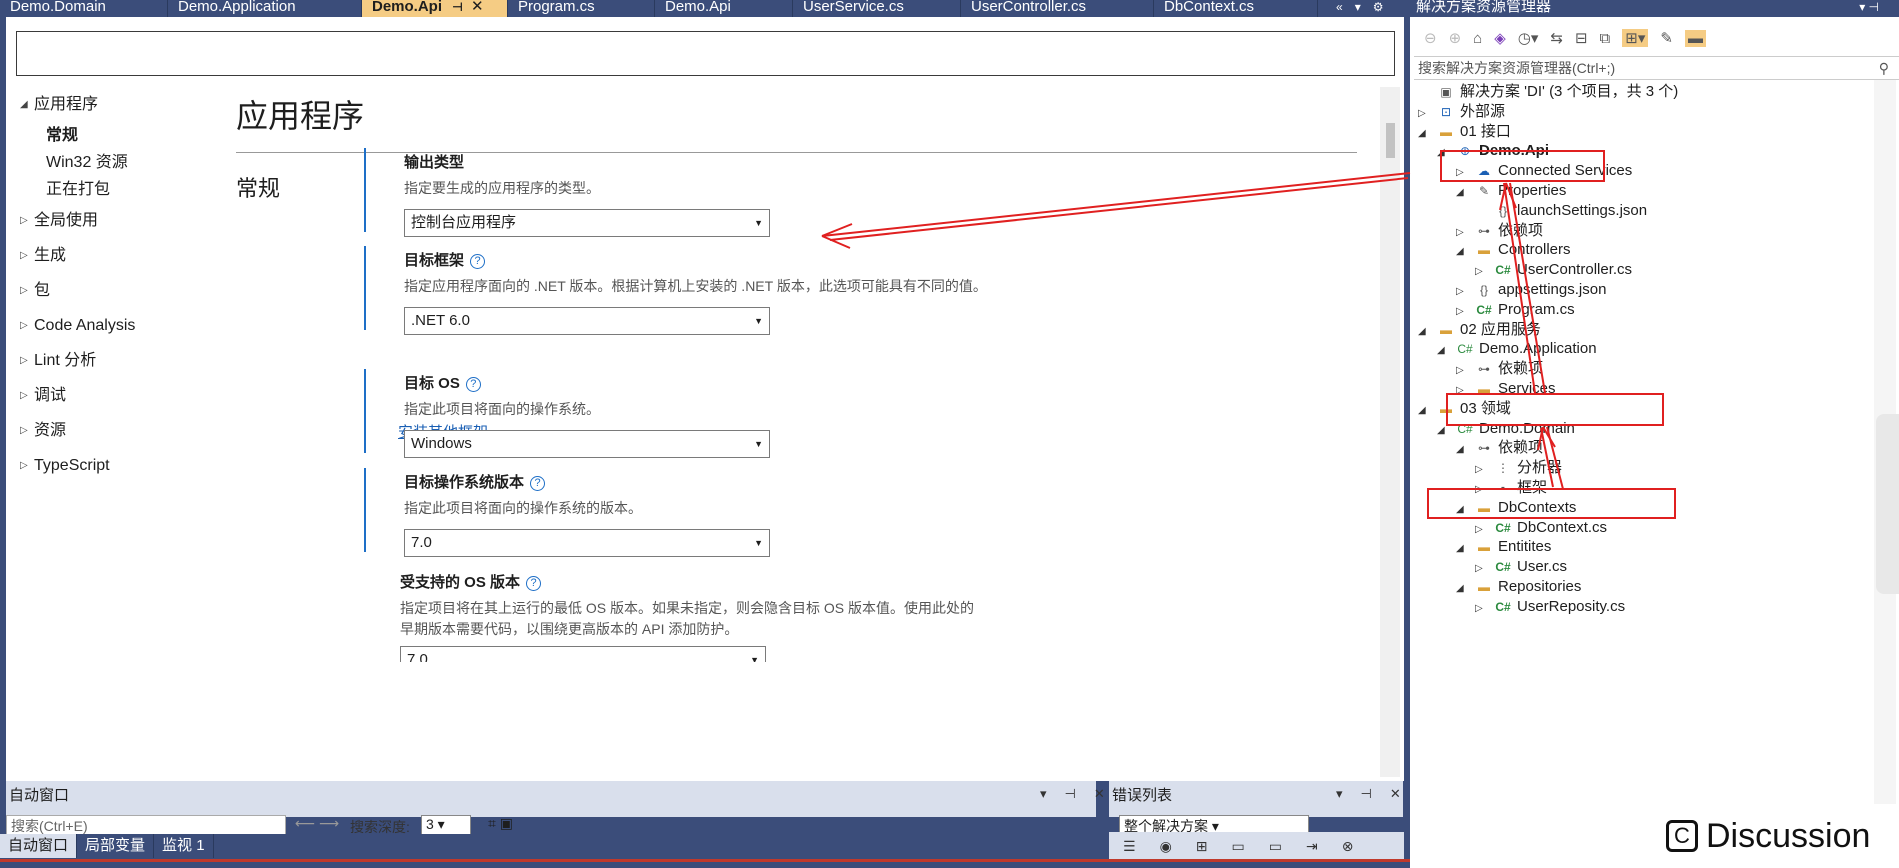 The width and height of the screenshot is (1899, 868). I want to click on nav-item: ◢ 应用程序, so click(116, 104).